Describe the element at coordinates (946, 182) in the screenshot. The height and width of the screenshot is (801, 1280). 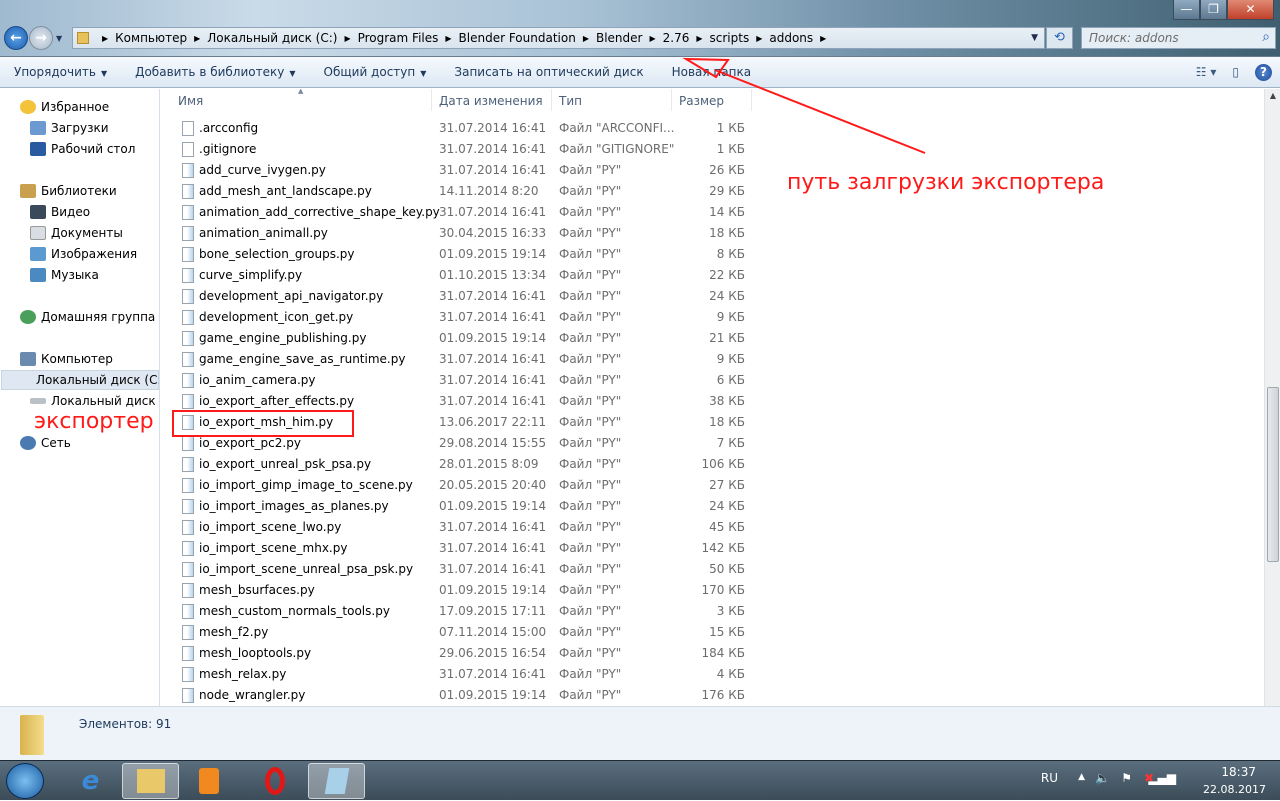
I see `annotation-path-note: путь залгрузки экспортера` at that location.